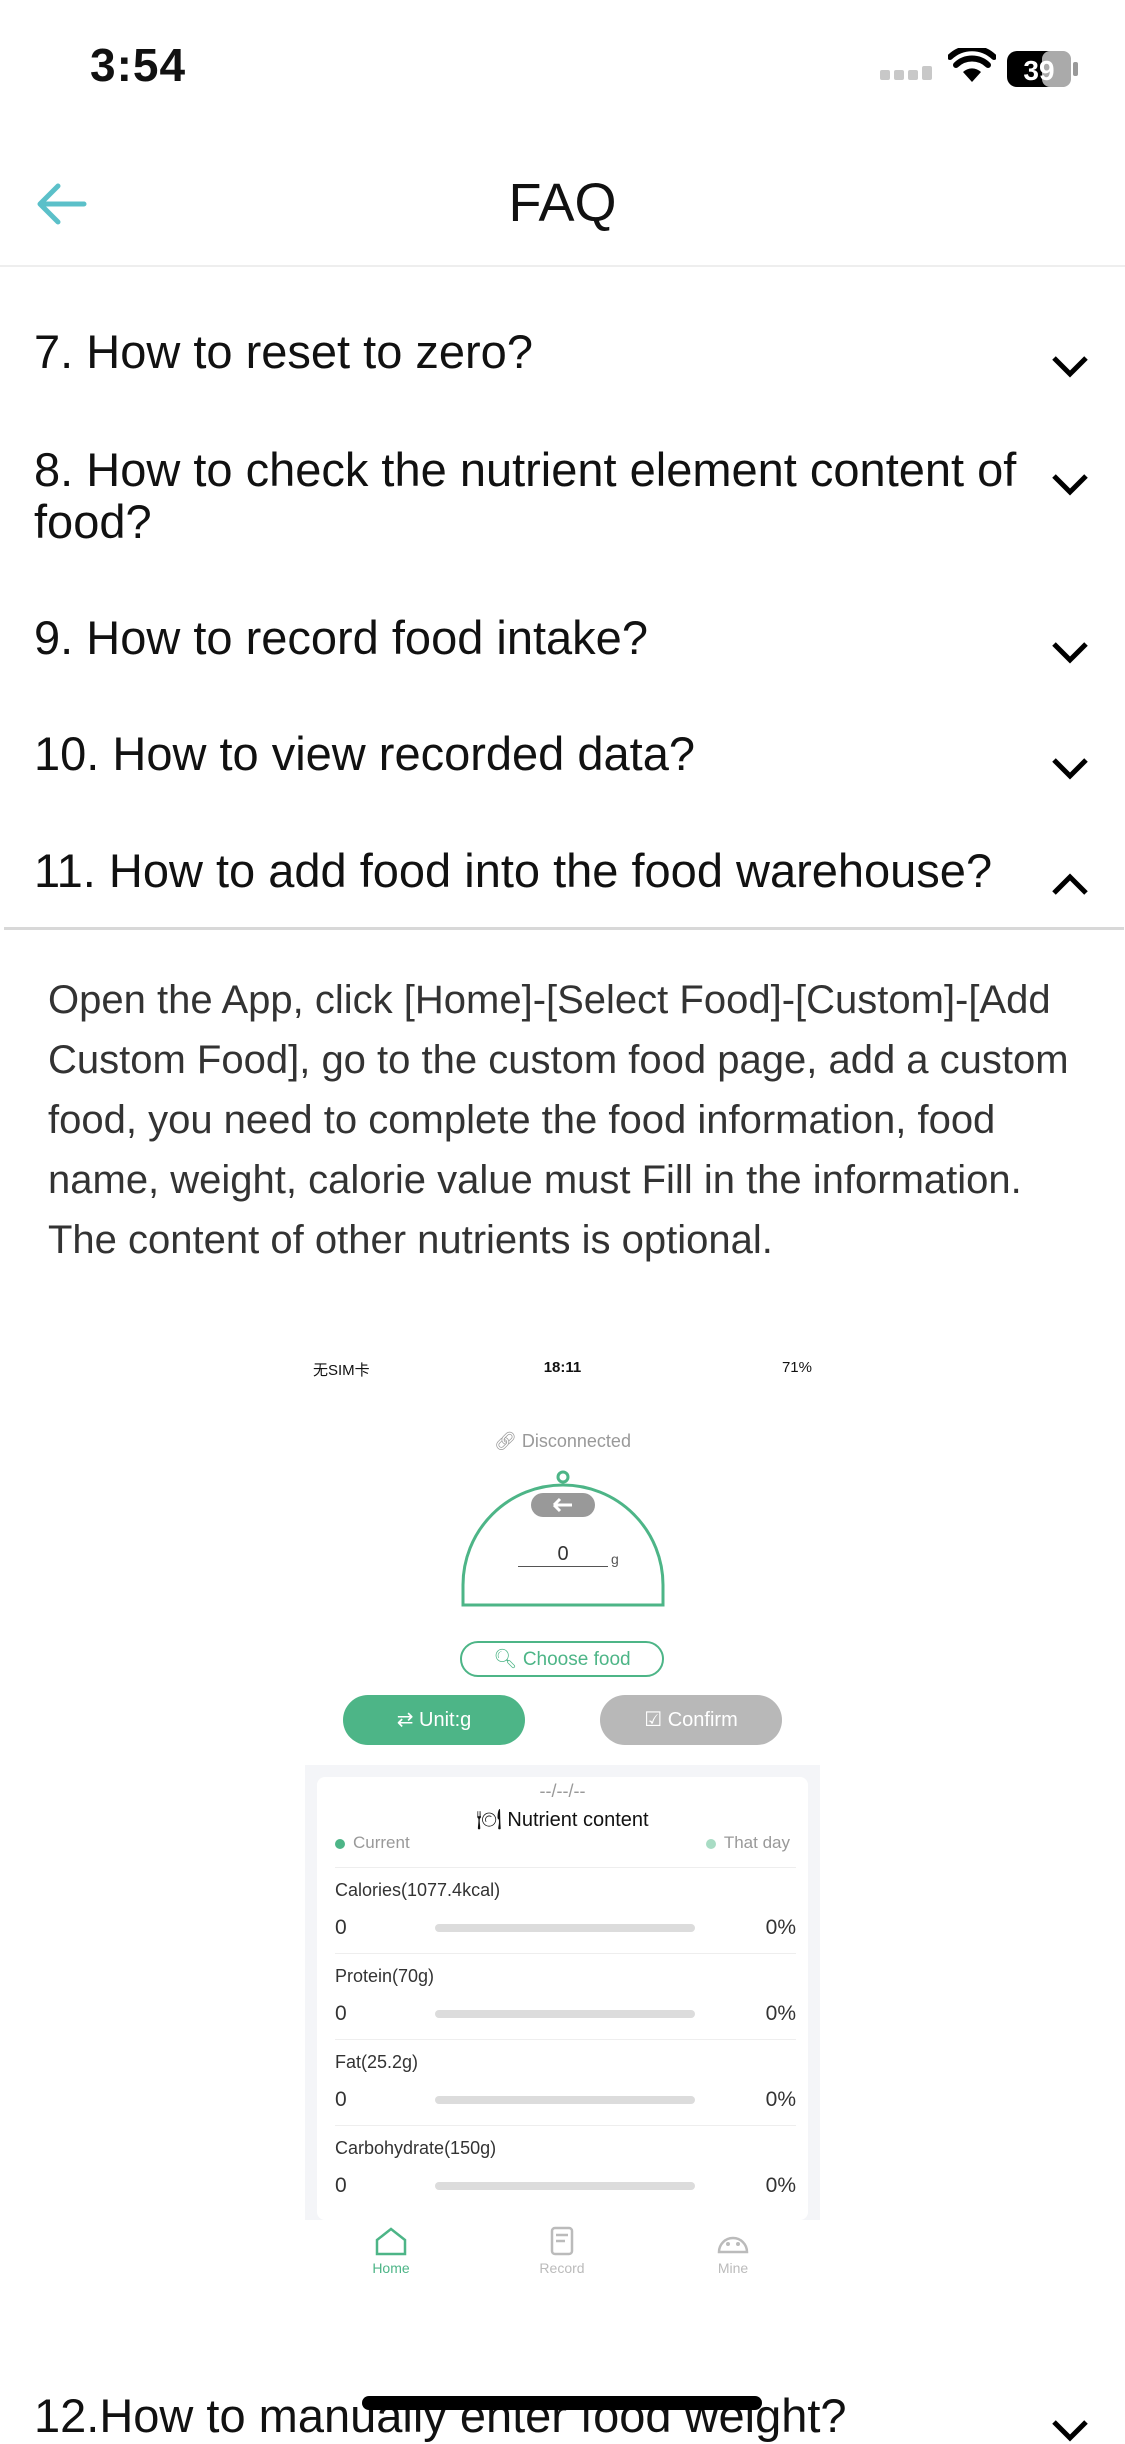 The width and height of the screenshot is (1125, 2444). I want to click on screenshot-tab-bar: Home Record Mine, so click(562, 2257).